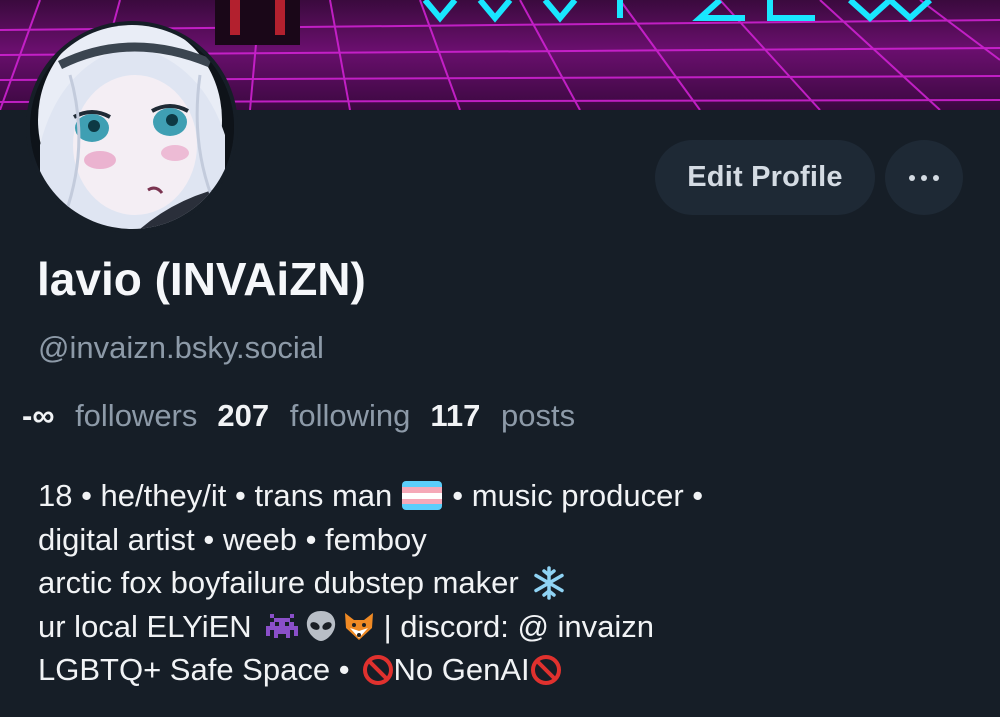 This screenshot has width=1000, height=717. I want to click on profile-stats: -∞ followers 207 following 117 posts, so click(298, 416).